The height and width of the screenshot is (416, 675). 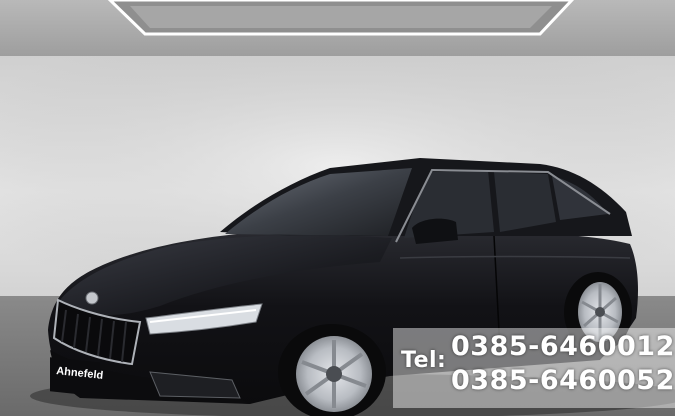 What do you see at coordinates (525, 202) in the screenshot?
I see `rear-side-window` at bounding box center [525, 202].